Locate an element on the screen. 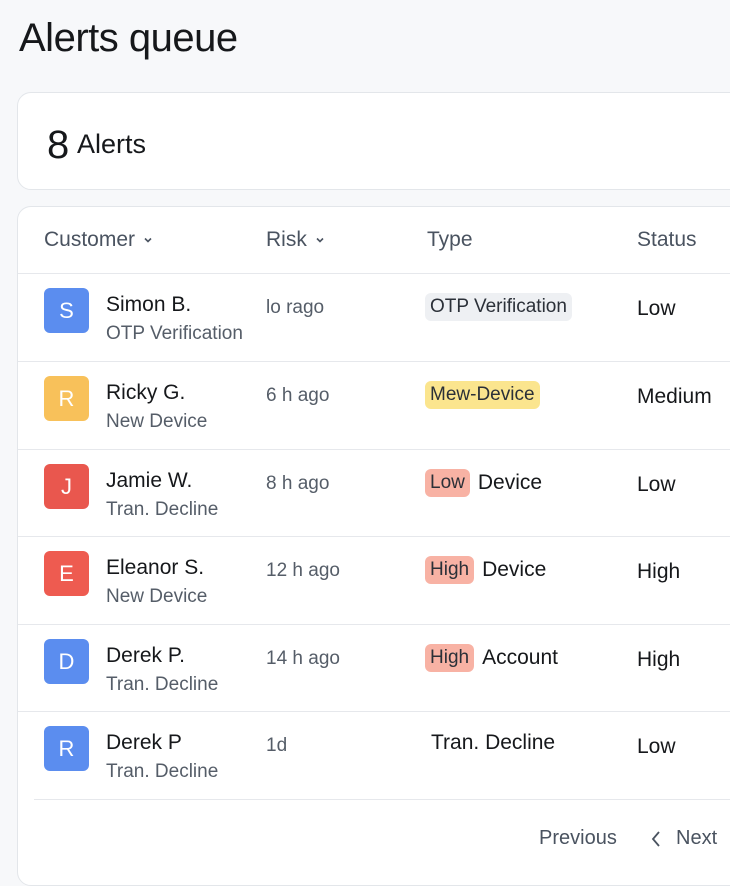  column-header-label: Type is located at coordinates (450, 239).